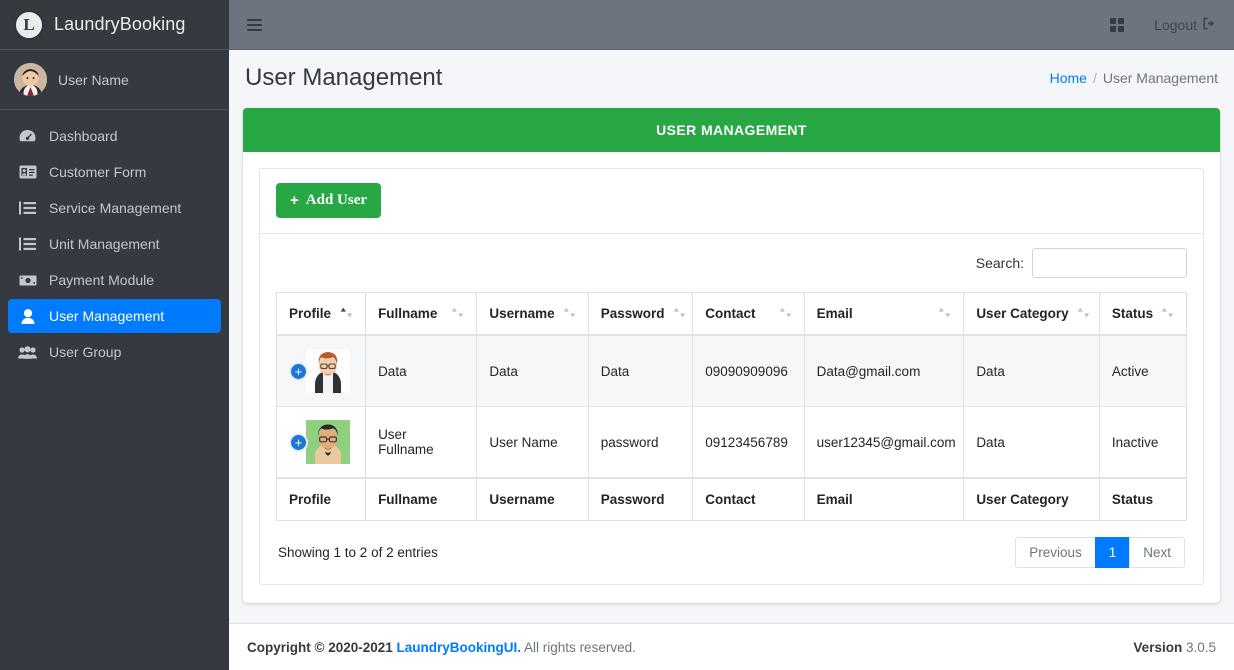 The image size is (1234, 670). What do you see at coordinates (884, 314) in the screenshot?
I see `column-header-email: Email` at bounding box center [884, 314].